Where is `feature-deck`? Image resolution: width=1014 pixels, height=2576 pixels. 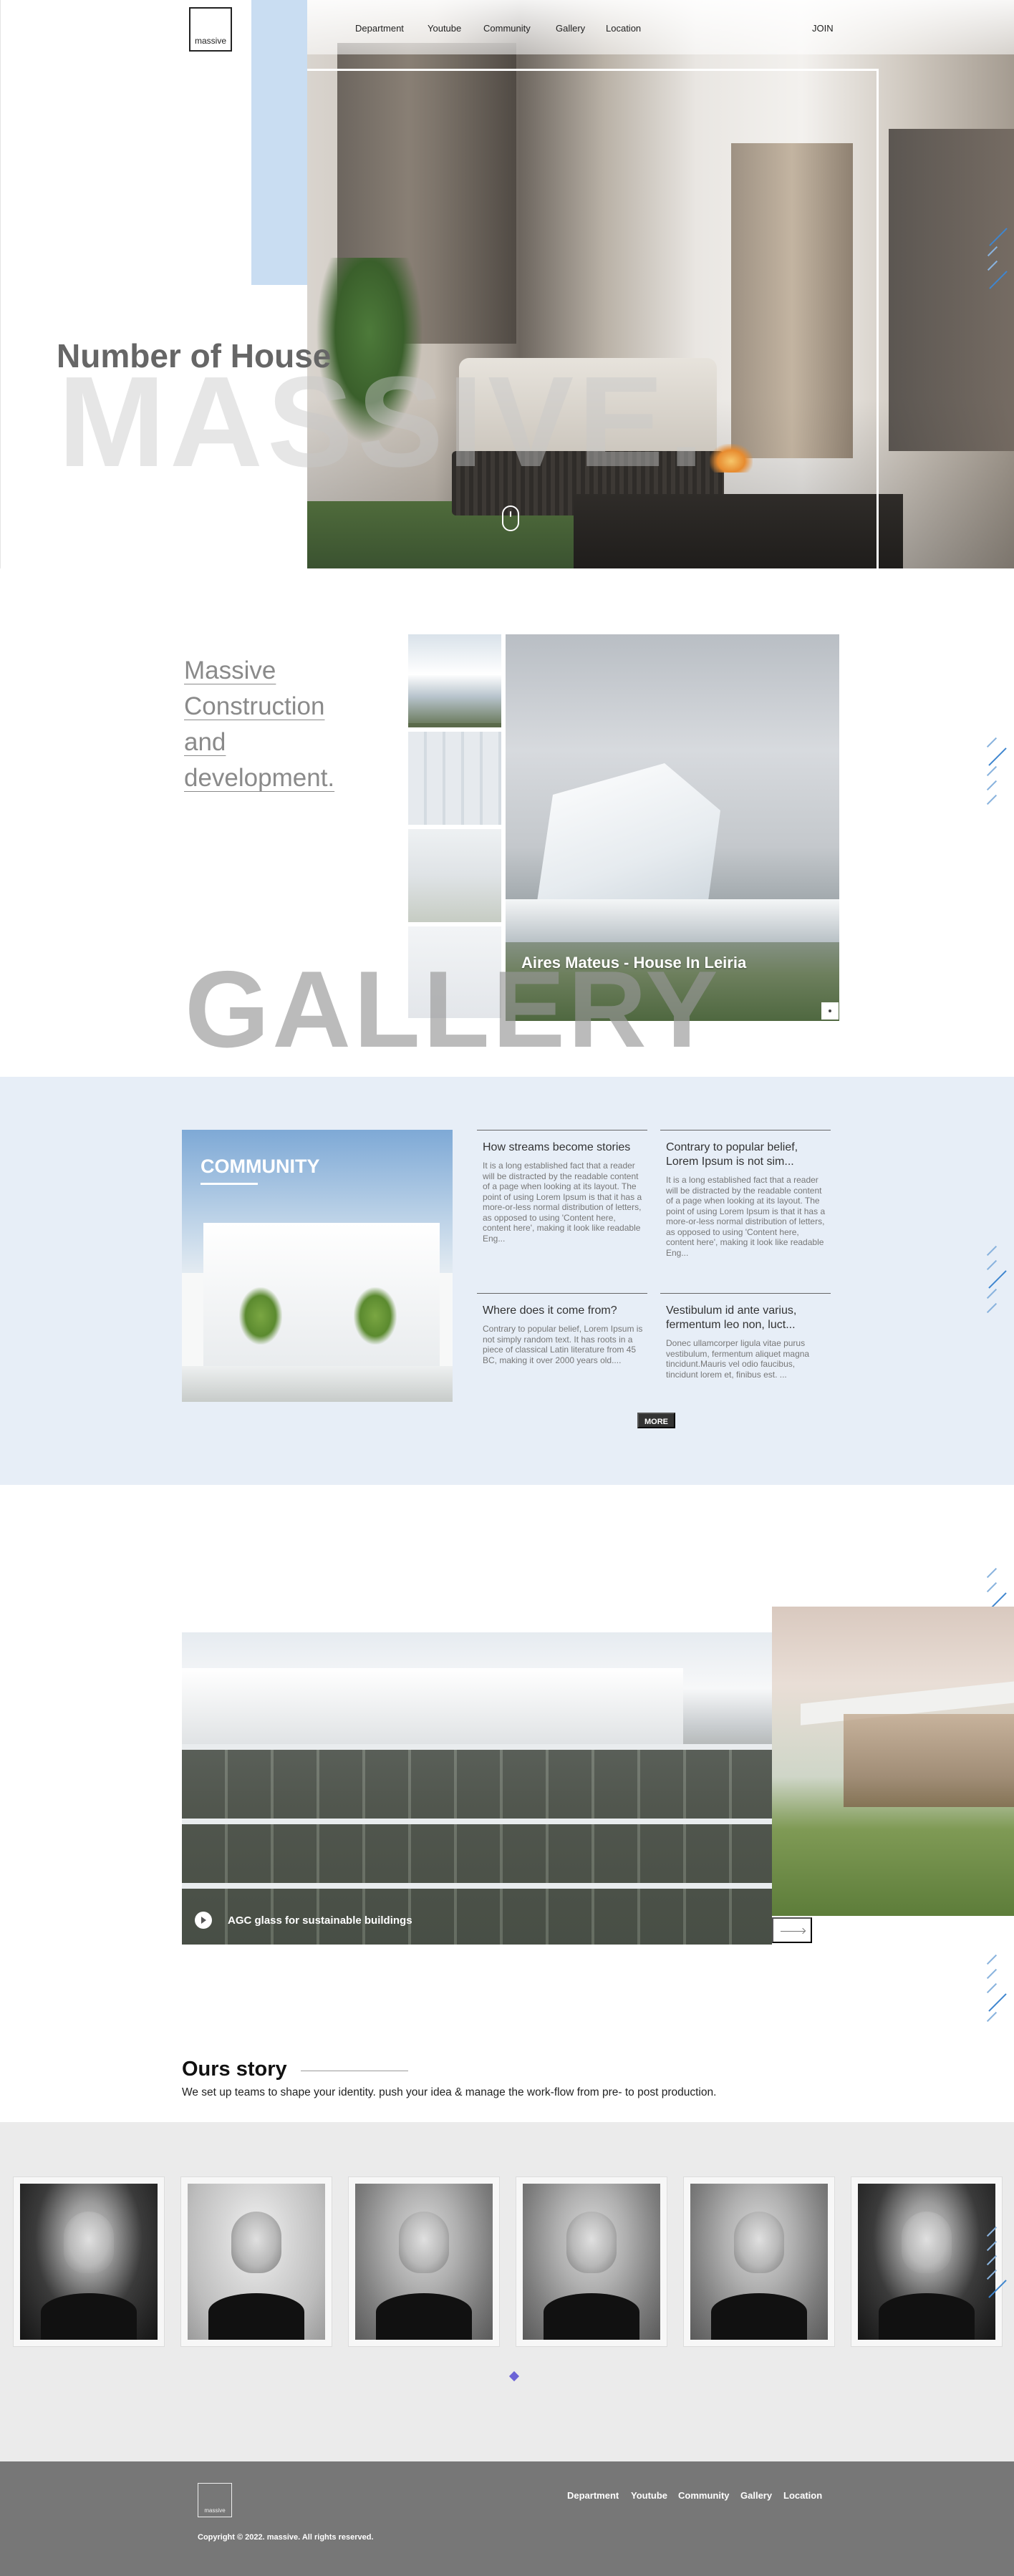
feature-deck is located at coordinates (672, 921).